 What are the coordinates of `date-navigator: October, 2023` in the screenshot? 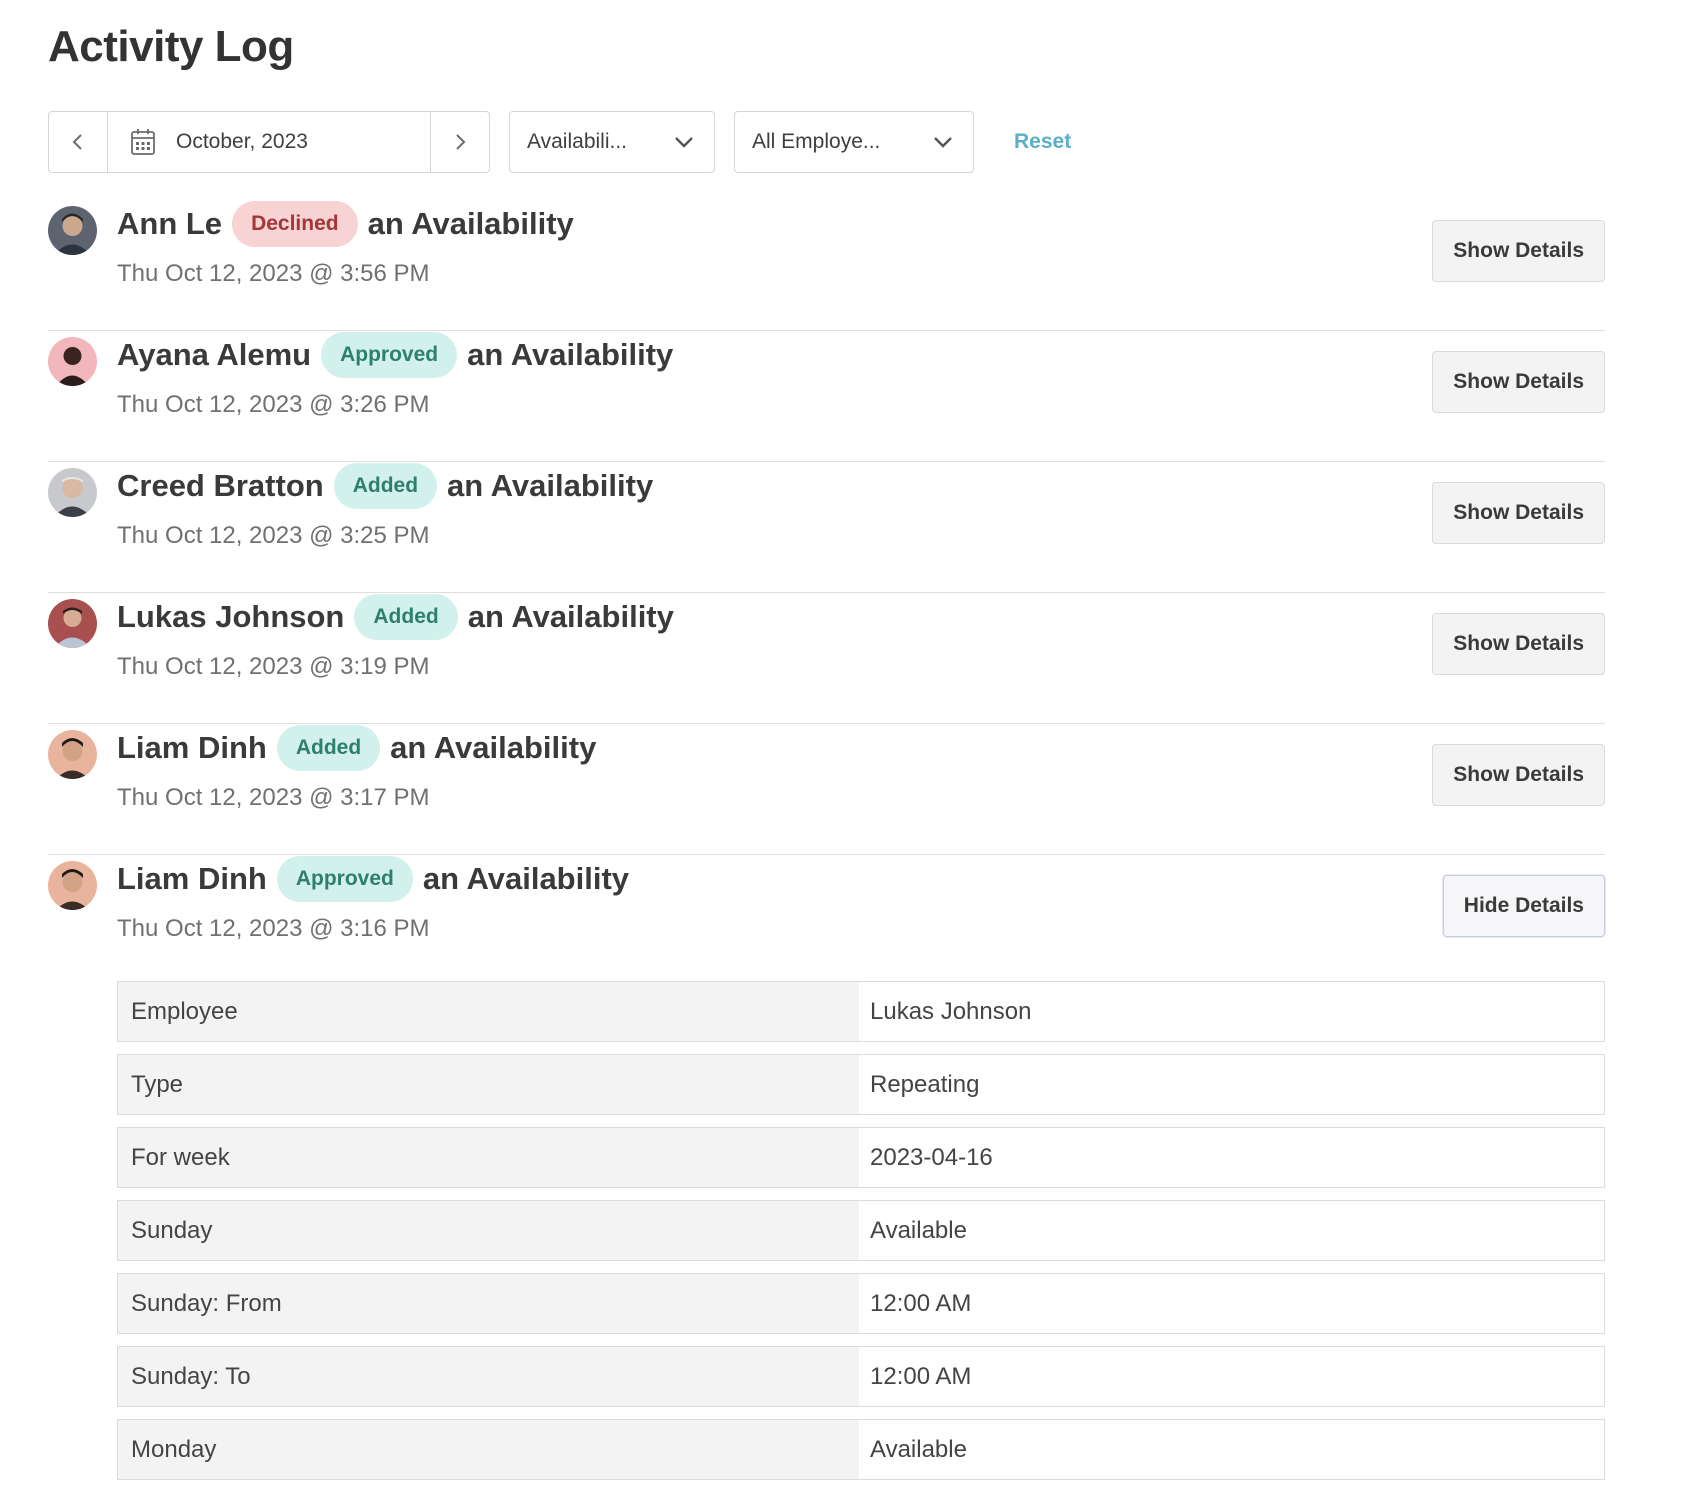 It's located at (269, 142).